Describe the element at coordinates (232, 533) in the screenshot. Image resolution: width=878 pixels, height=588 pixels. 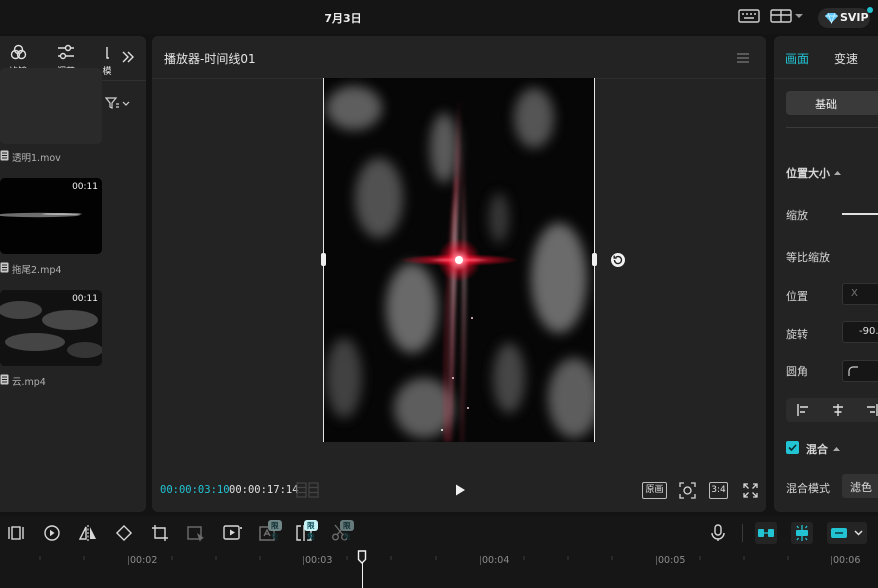
I see `video-effect-tool` at that location.